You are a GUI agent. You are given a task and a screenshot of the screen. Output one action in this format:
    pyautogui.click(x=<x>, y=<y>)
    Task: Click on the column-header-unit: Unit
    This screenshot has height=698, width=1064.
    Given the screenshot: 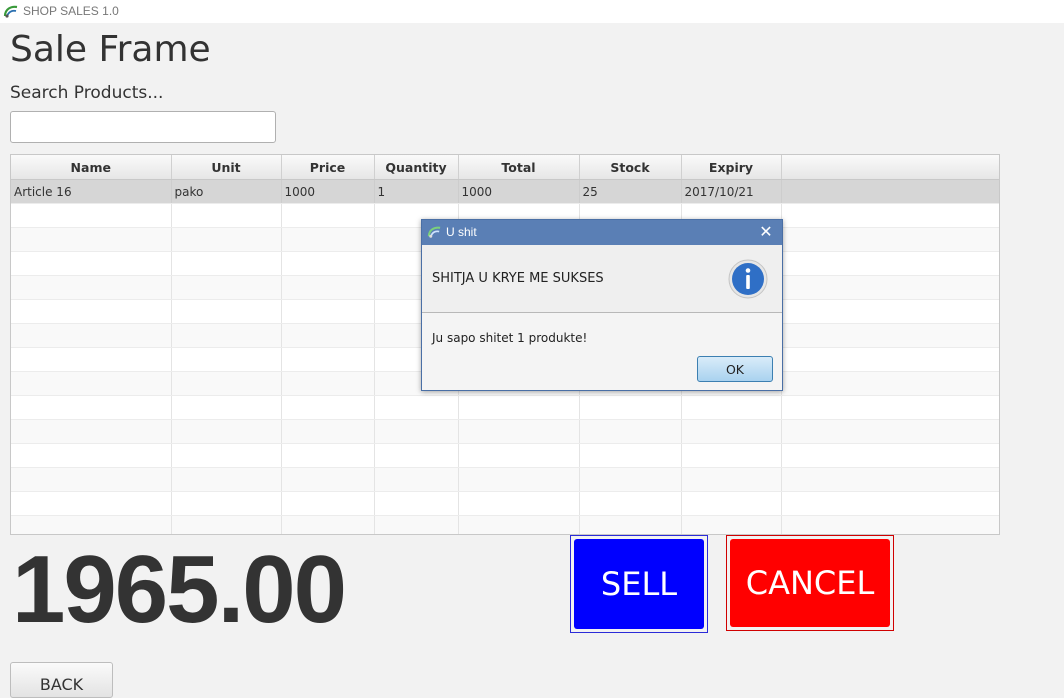 What is the action you would take?
    pyautogui.click(x=226, y=167)
    